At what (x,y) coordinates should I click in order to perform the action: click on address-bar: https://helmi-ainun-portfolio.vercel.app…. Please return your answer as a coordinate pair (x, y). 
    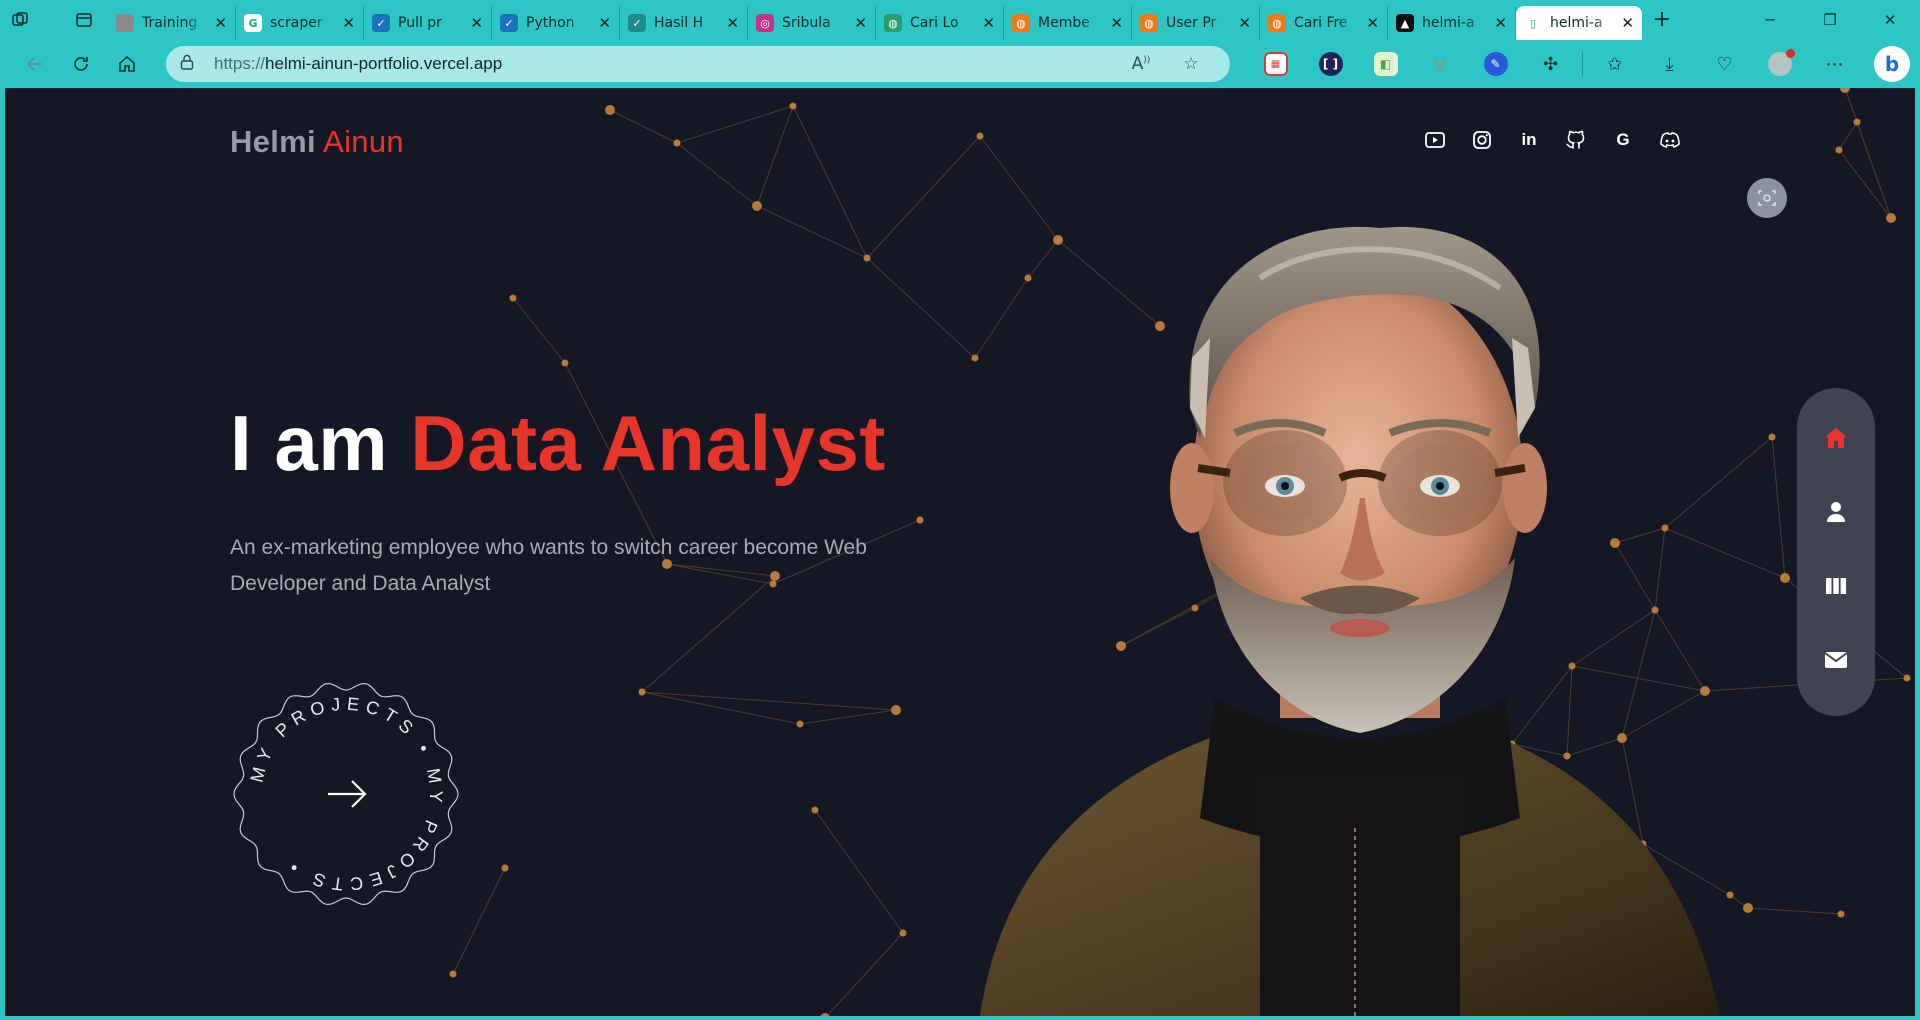
    Looking at the image, I should click on (698, 64).